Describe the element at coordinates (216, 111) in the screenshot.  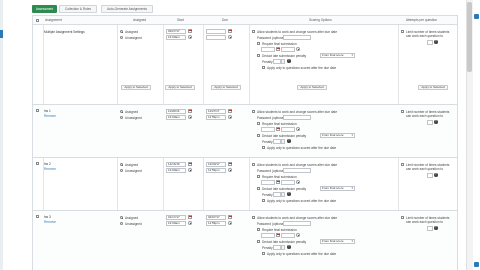
I see `due-date-input: 11/27/17` at that location.